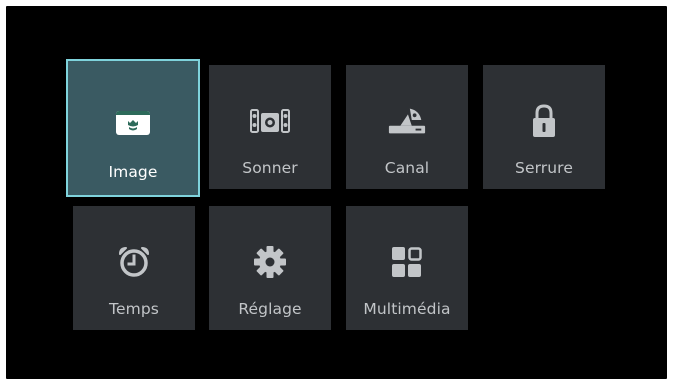  What do you see at coordinates (544, 168) in the screenshot?
I see `menu-tile-label: Serrure` at bounding box center [544, 168].